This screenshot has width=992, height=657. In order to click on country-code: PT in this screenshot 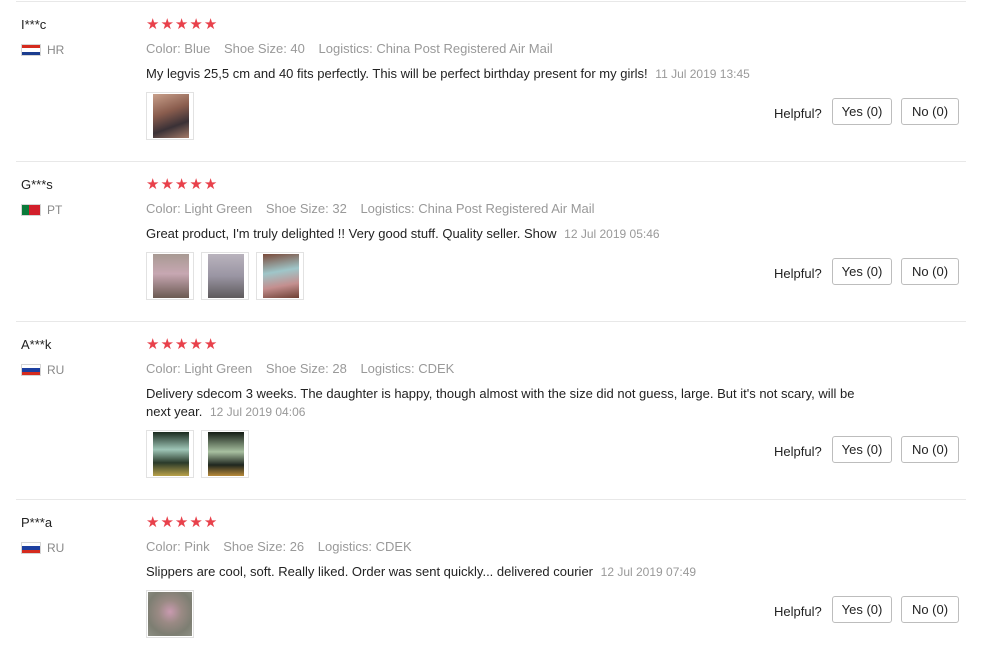, I will do `click(55, 210)`.